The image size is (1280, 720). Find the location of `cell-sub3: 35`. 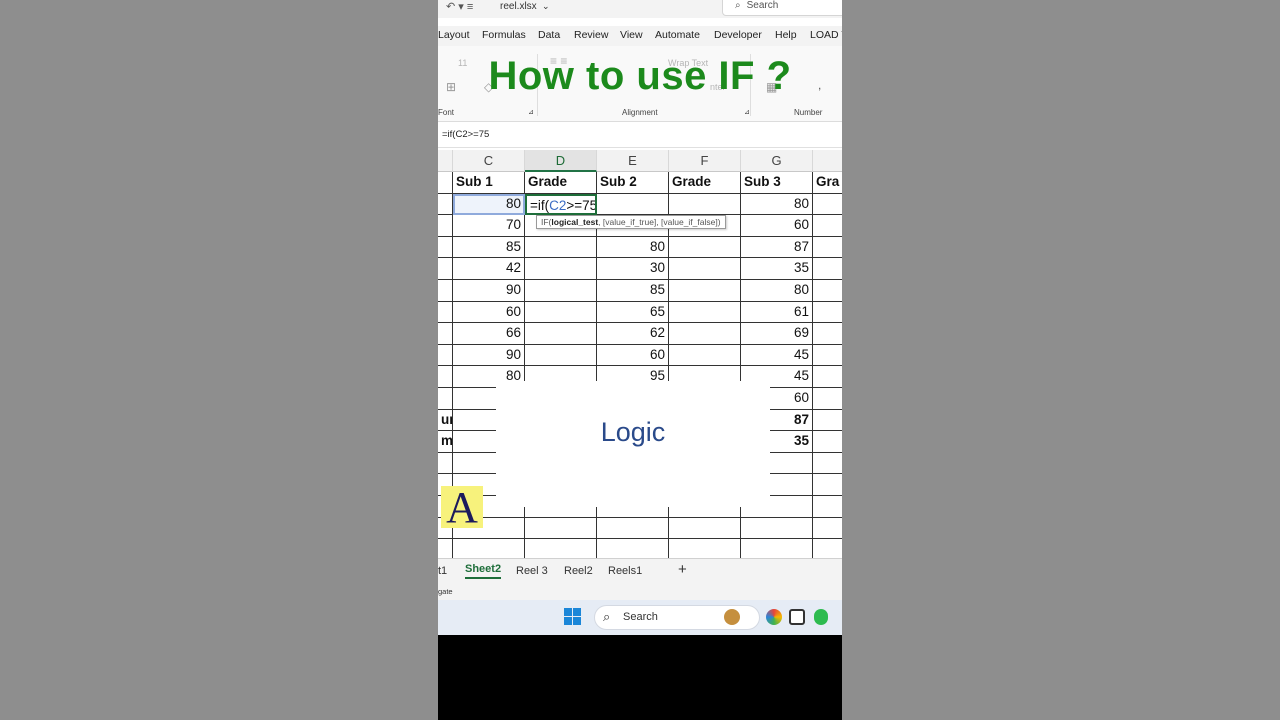

cell-sub3: 35 is located at coordinates (777, 269).